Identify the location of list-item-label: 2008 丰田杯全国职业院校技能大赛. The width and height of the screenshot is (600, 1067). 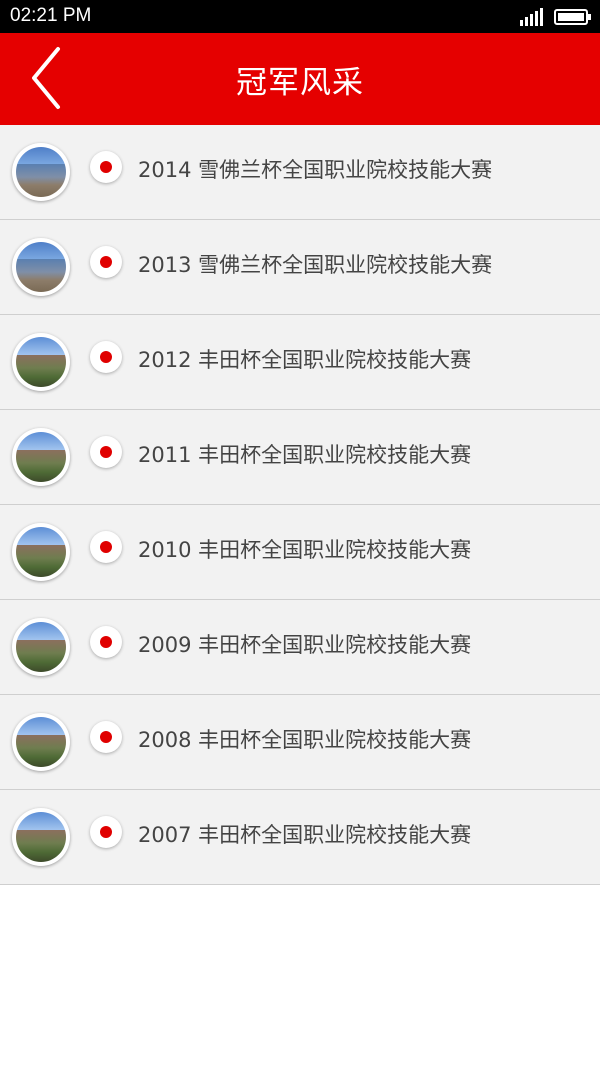
(305, 740).